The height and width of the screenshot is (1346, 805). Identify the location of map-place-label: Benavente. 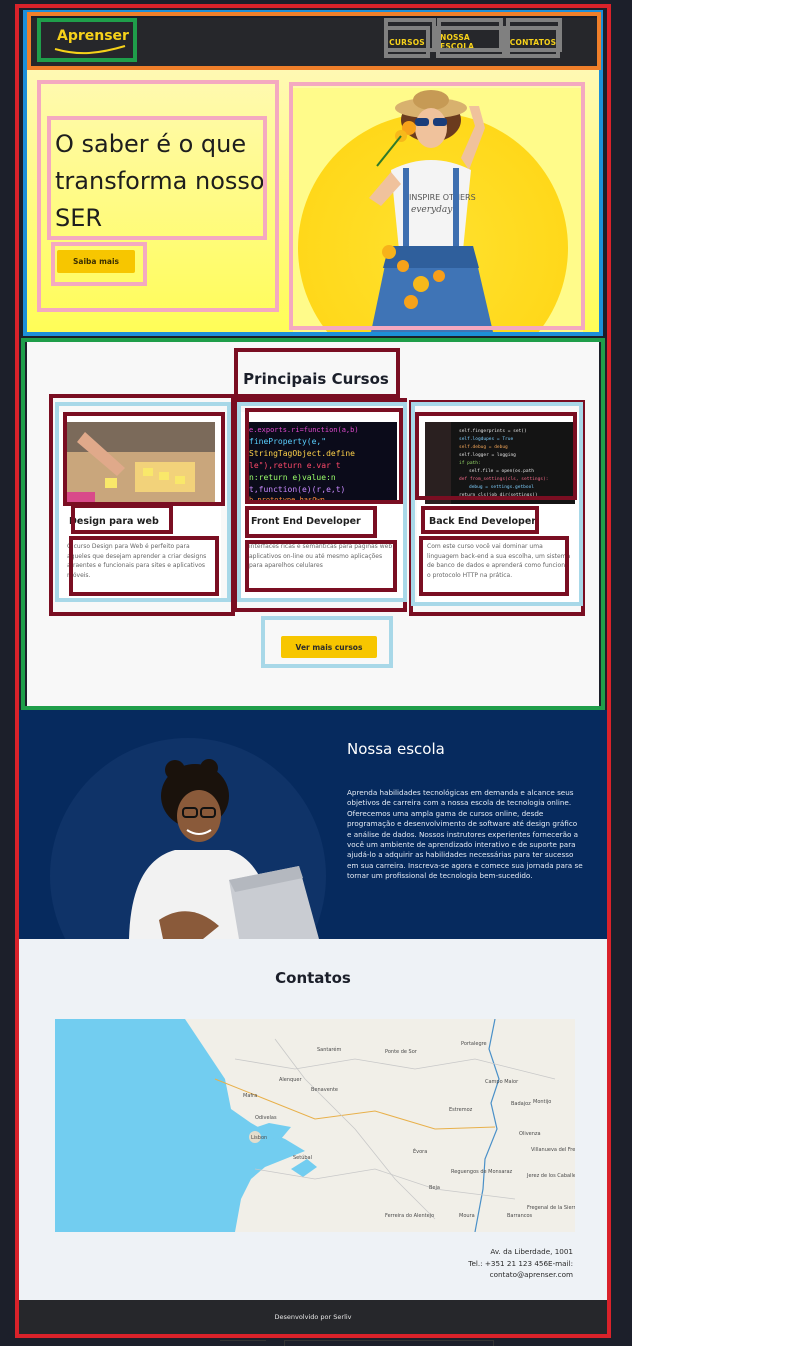
(324, 1090).